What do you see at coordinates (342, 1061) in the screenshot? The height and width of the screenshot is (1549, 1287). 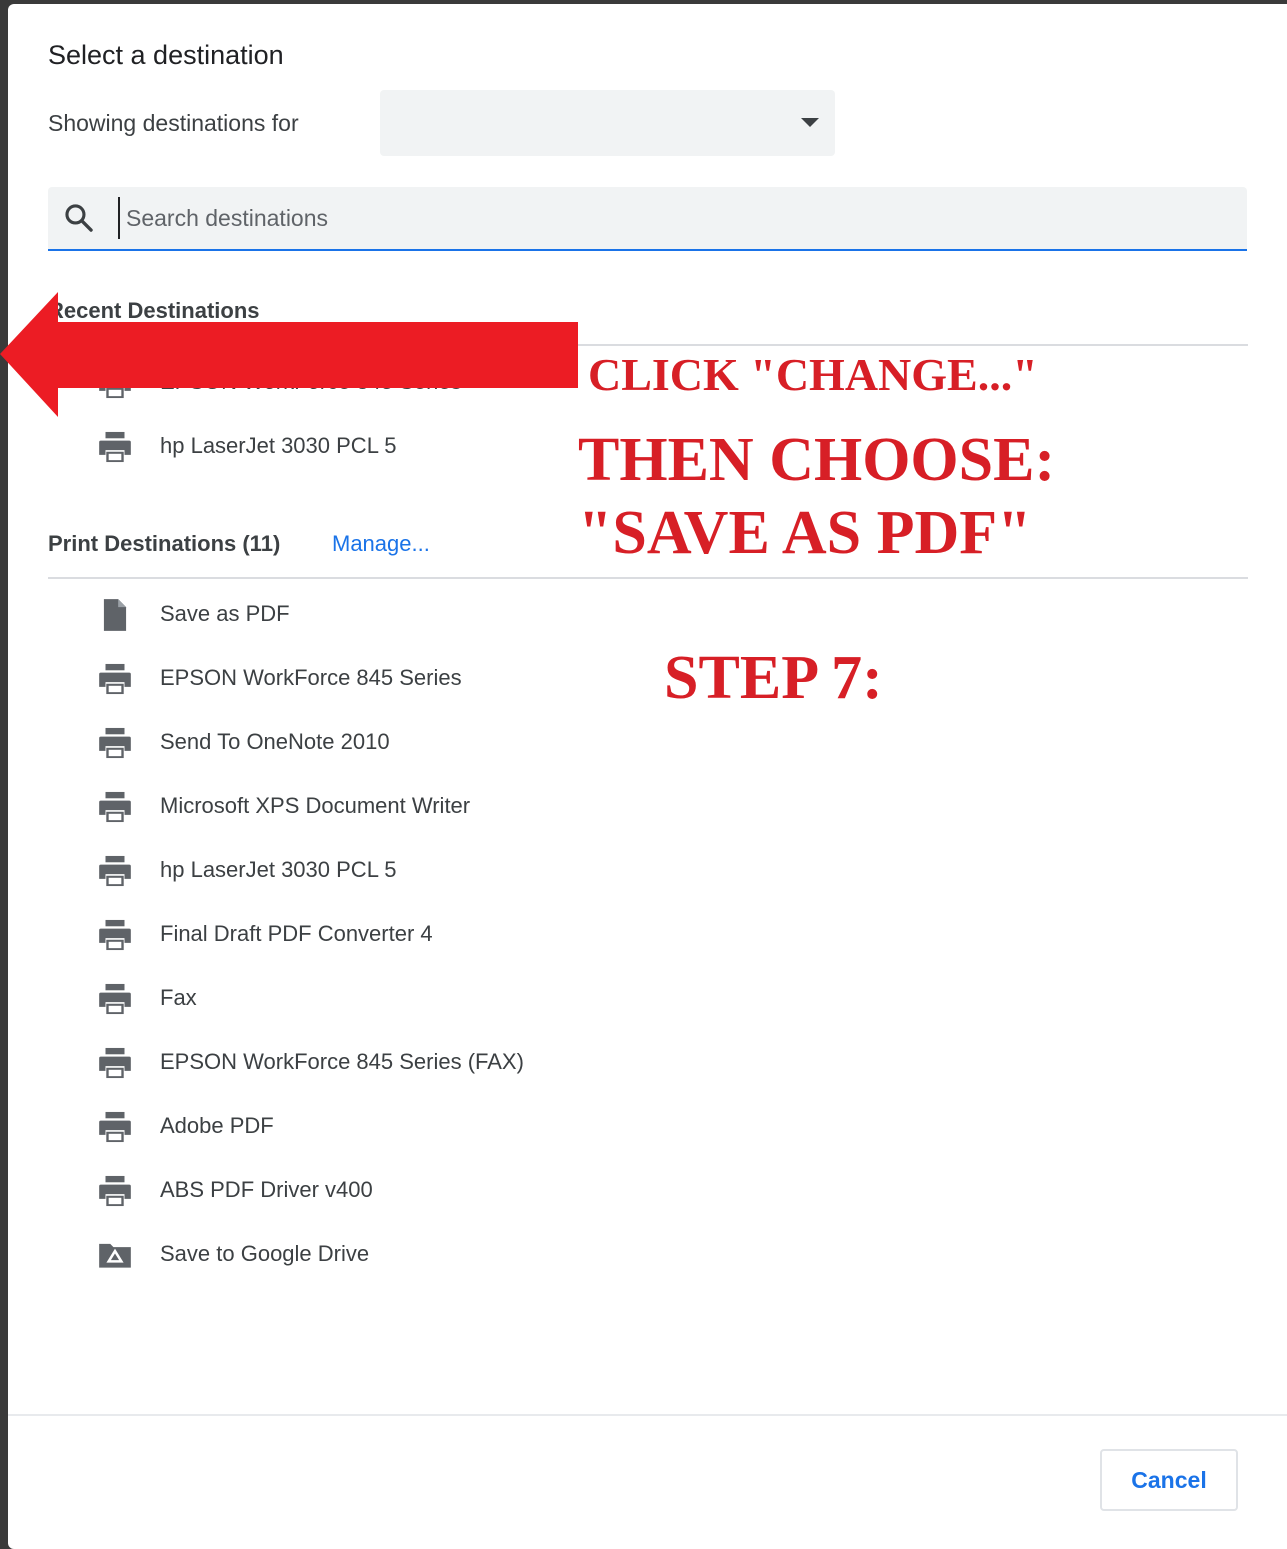 I see `print-destination-item-label: EPSON WorkForce 845 Series (FAX)` at bounding box center [342, 1061].